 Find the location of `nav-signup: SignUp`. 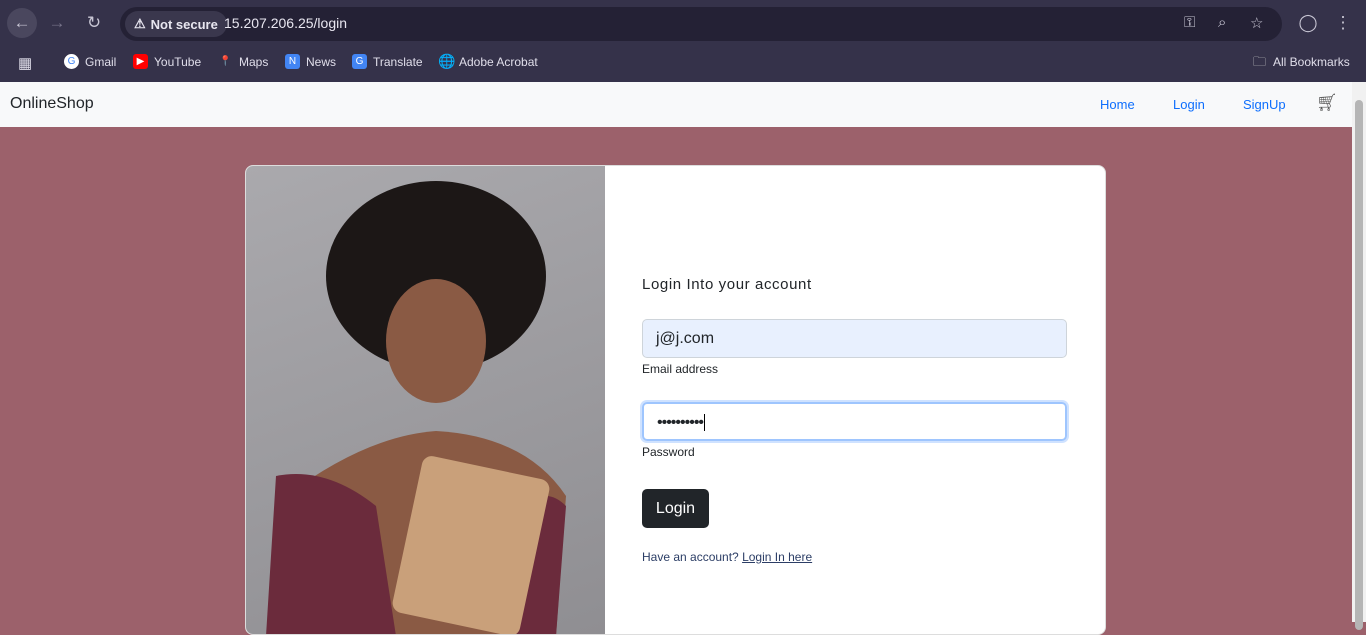

nav-signup: SignUp is located at coordinates (1264, 104).